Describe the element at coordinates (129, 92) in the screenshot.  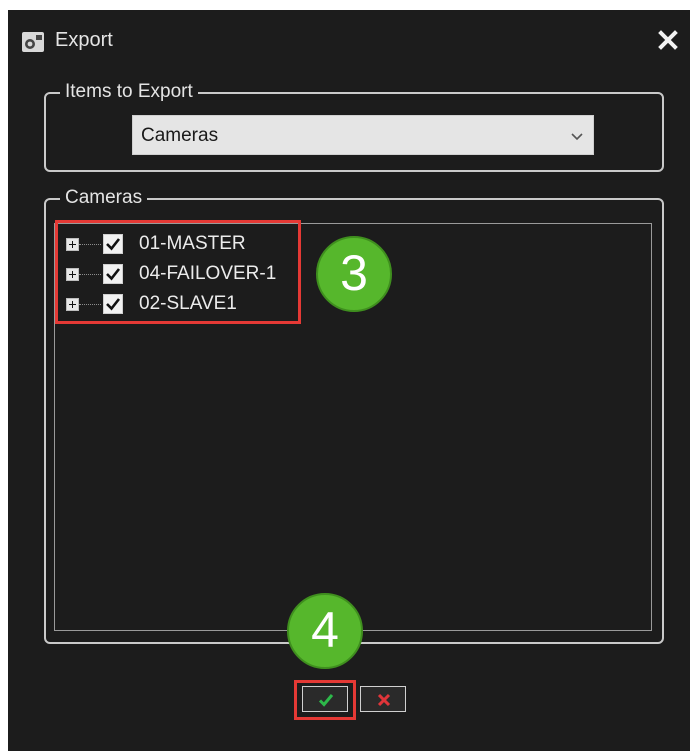
I see `items-to-export-legend: Items to Export` at that location.